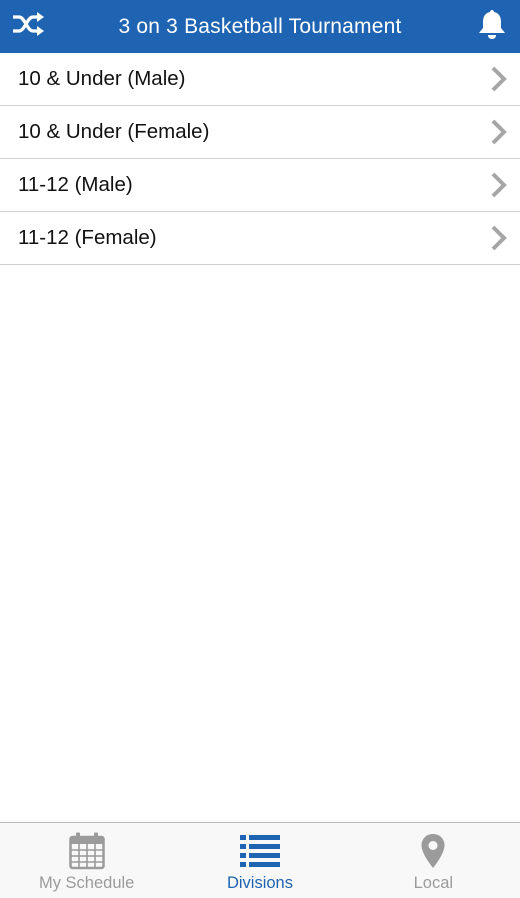  What do you see at coordinates (86, 851) in the screenshot?
I see `calendar-icon` at bounding box center [86, 851].